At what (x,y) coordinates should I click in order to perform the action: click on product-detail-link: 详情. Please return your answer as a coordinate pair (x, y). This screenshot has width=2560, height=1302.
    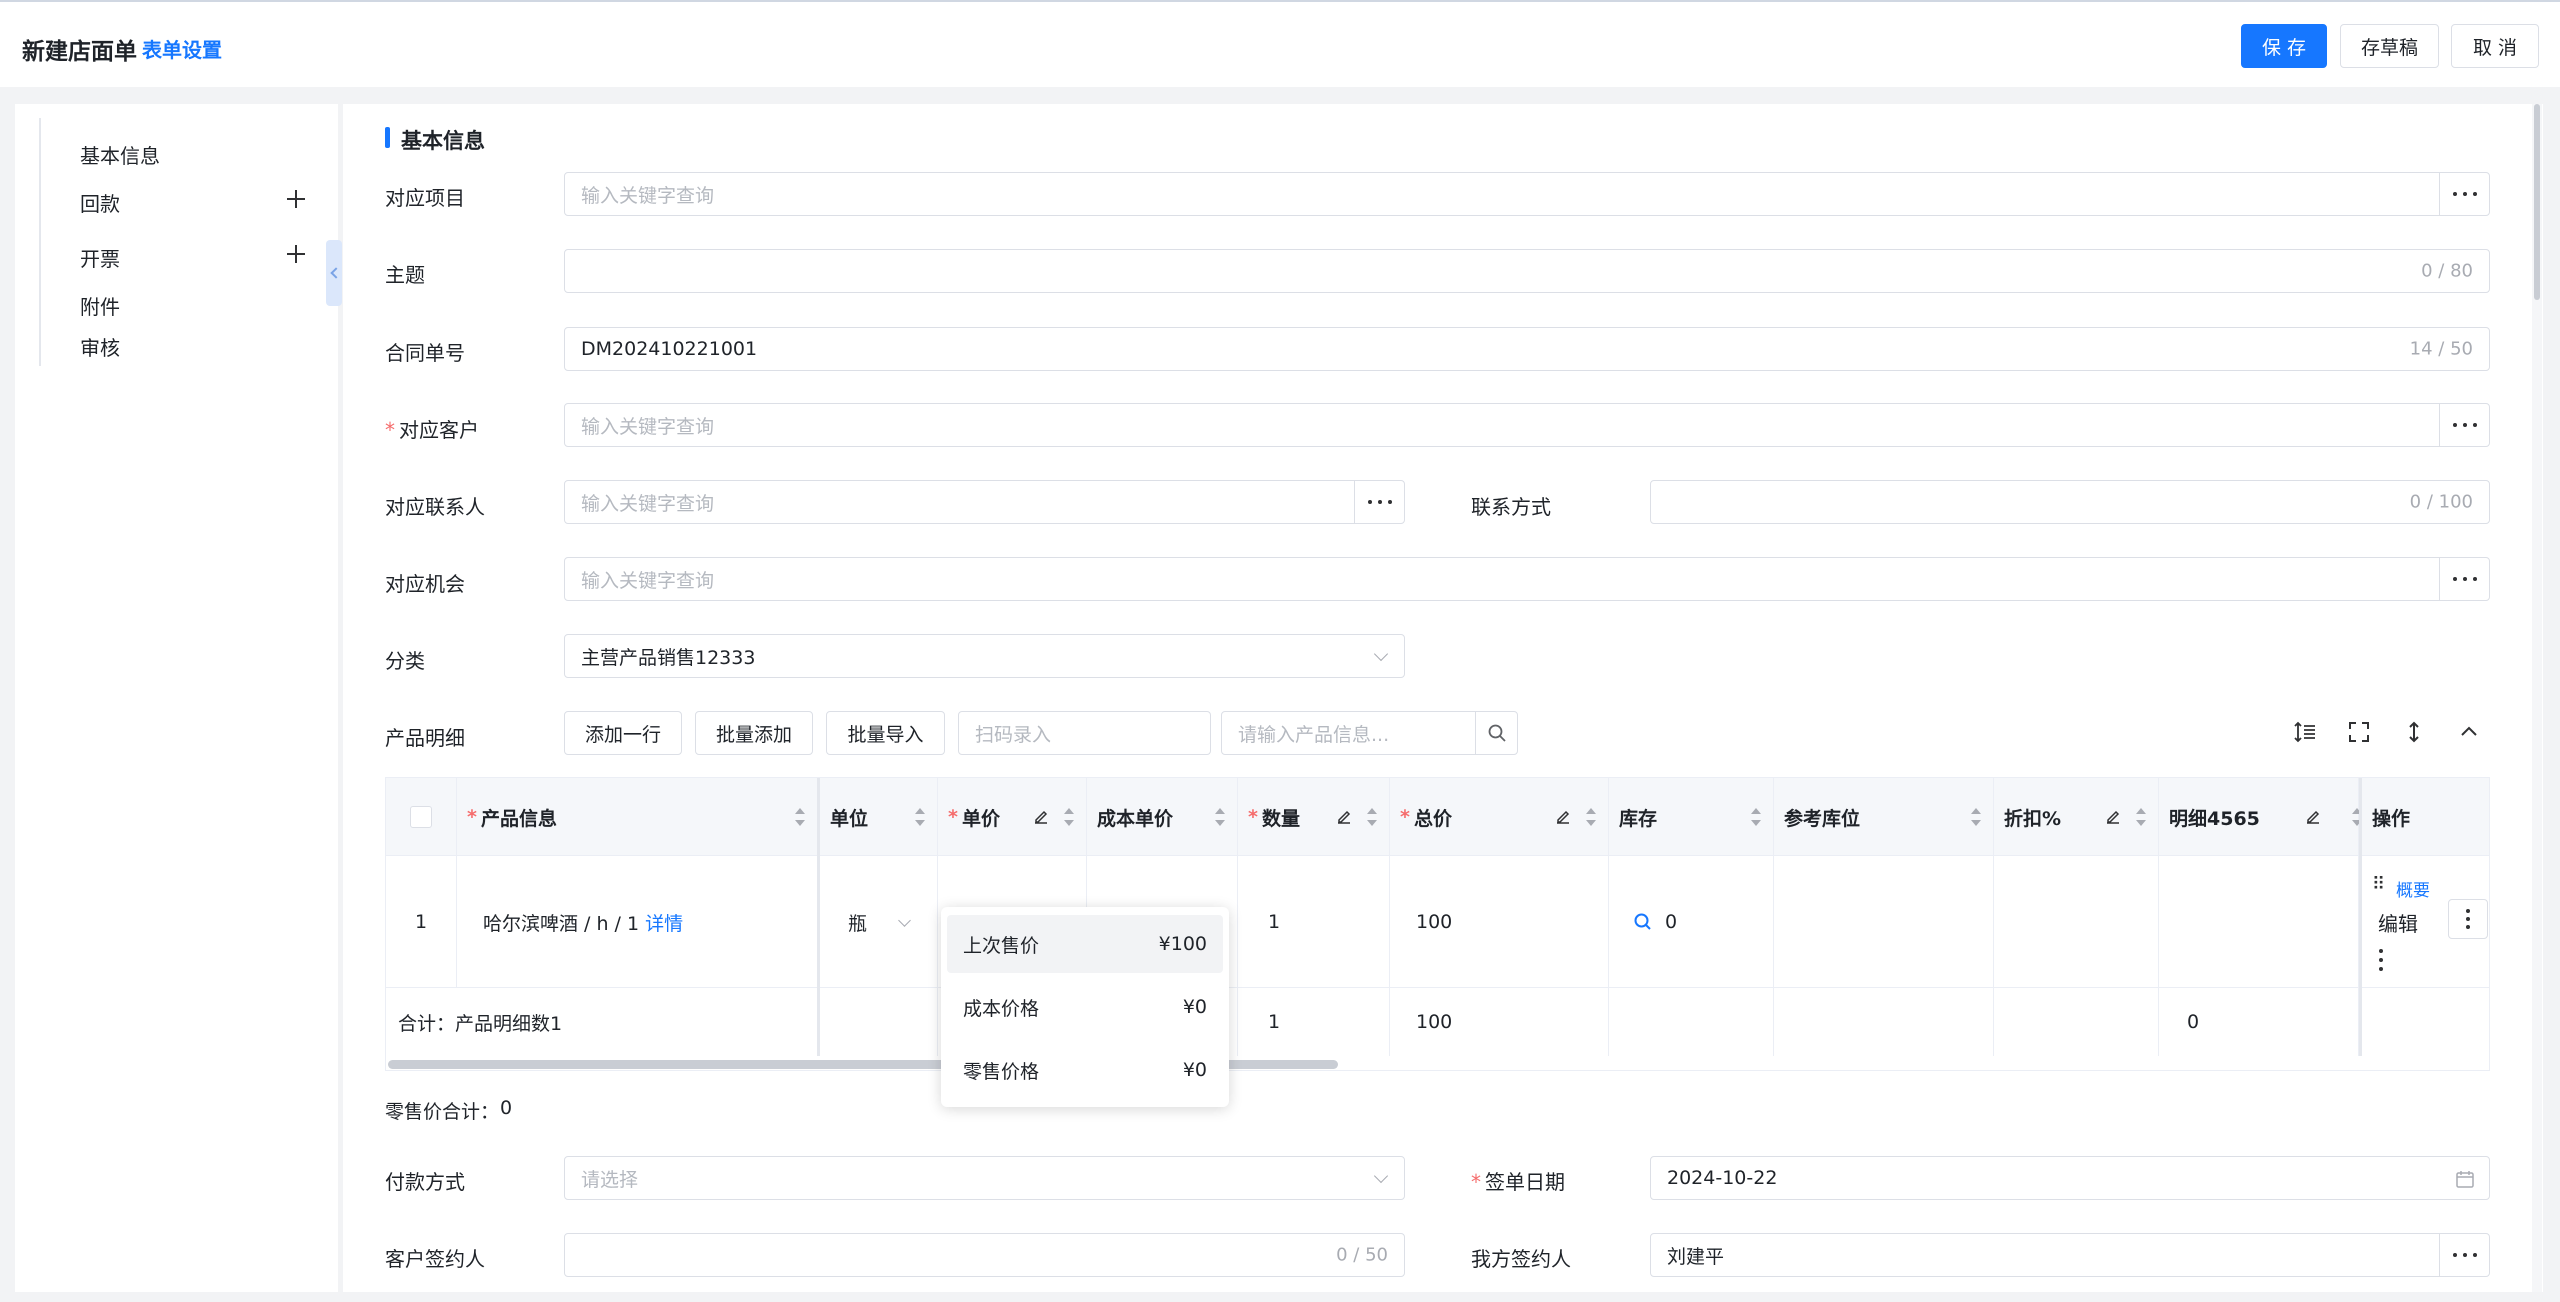
    Looking at the image, I should click on (664, 922).